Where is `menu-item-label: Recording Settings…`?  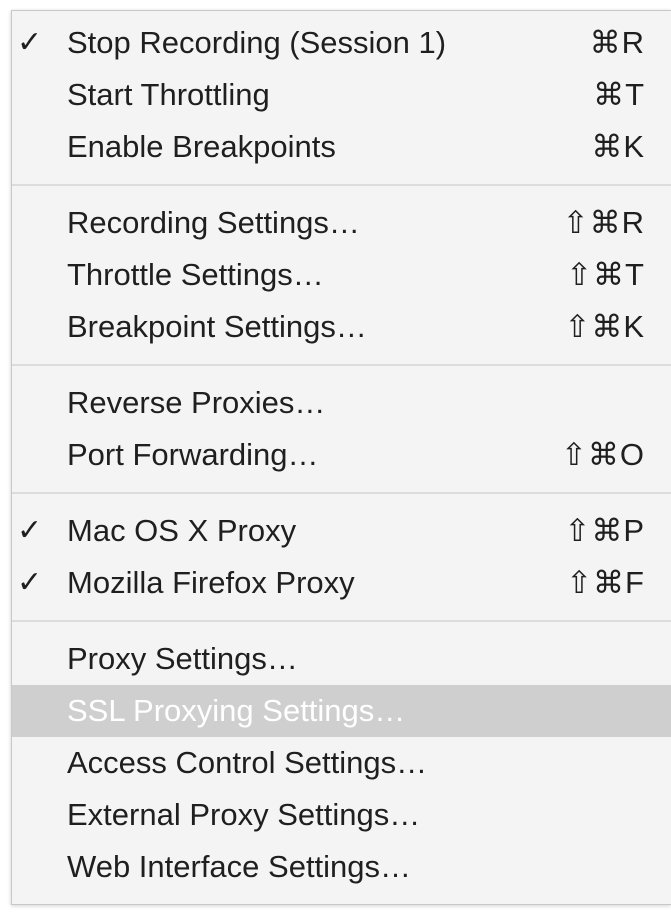
menu-item-label: Recording Settings… is located at coordinates (213, 222).